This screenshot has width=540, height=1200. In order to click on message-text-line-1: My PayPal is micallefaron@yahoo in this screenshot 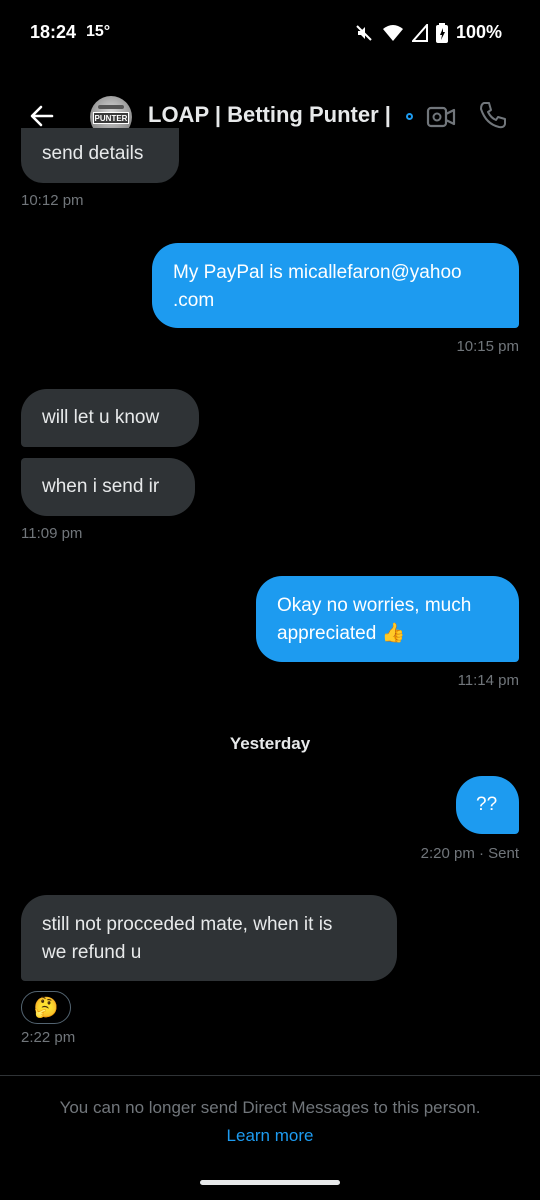, I will do `click(317, 272)`.